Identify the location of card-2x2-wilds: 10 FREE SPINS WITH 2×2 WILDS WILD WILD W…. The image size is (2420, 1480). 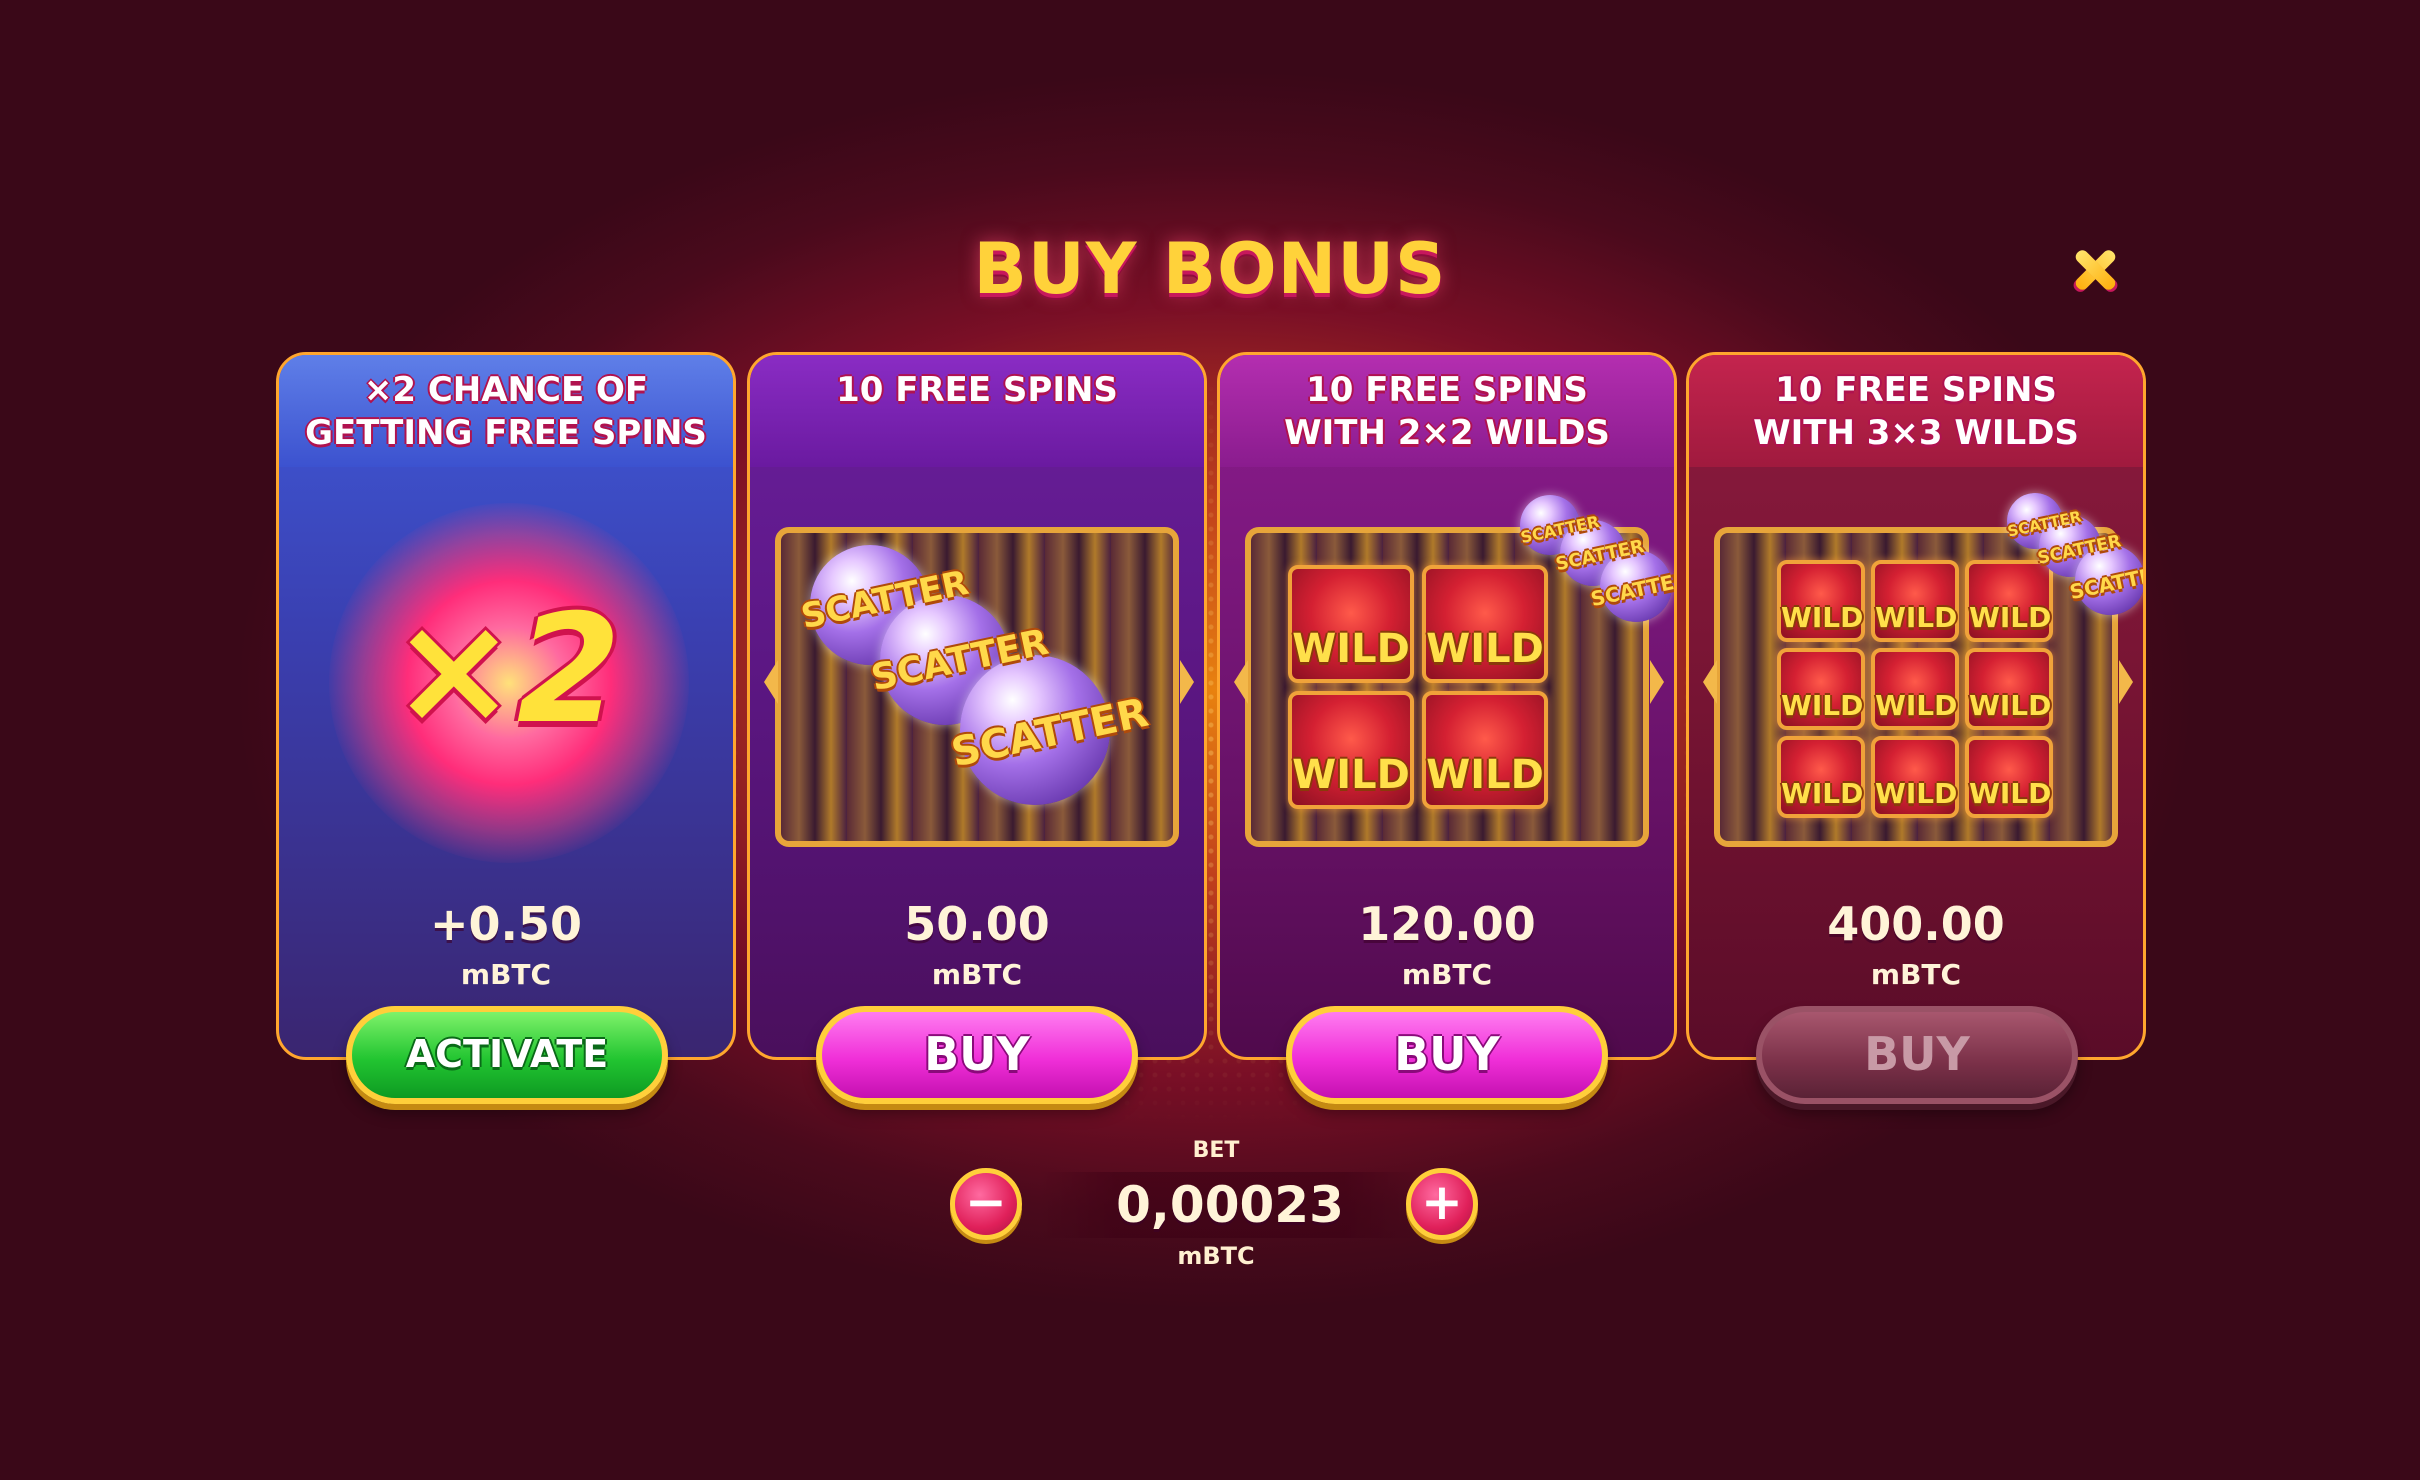
(1447, 706).